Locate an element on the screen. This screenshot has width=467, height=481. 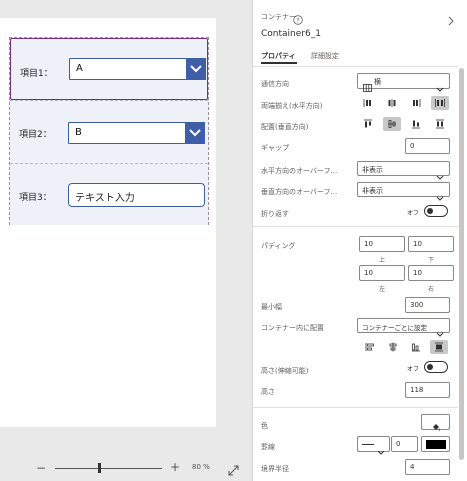
zoom-bar: − + 80 % is located at coordinates (126, 468).